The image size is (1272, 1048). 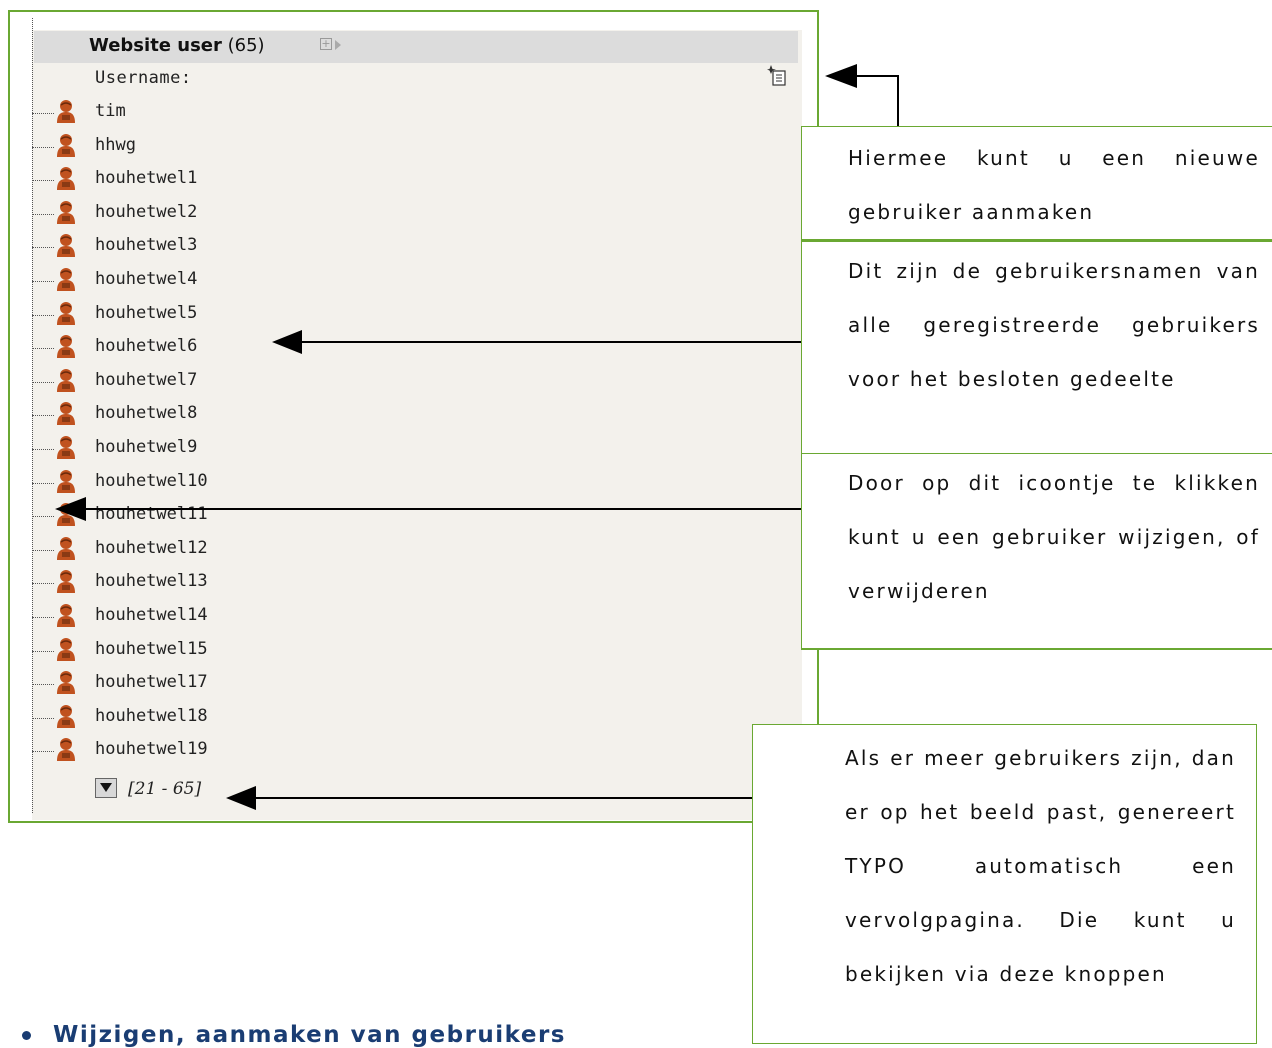 I want to click on user-name: houhetwel5, so click(x=146, y=313).